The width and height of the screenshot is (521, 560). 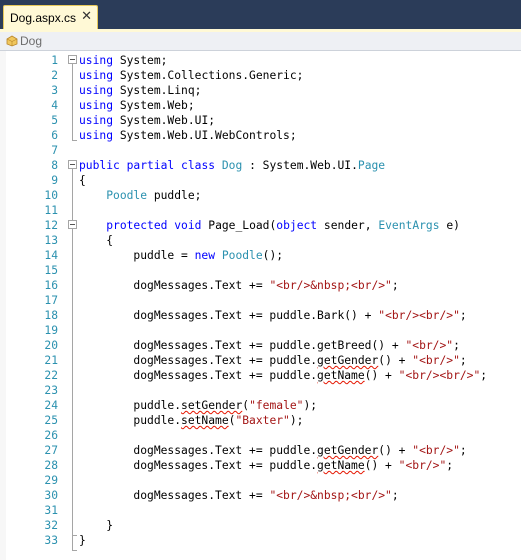 I want to click on line-number: 23, so click(x=51, y=390).